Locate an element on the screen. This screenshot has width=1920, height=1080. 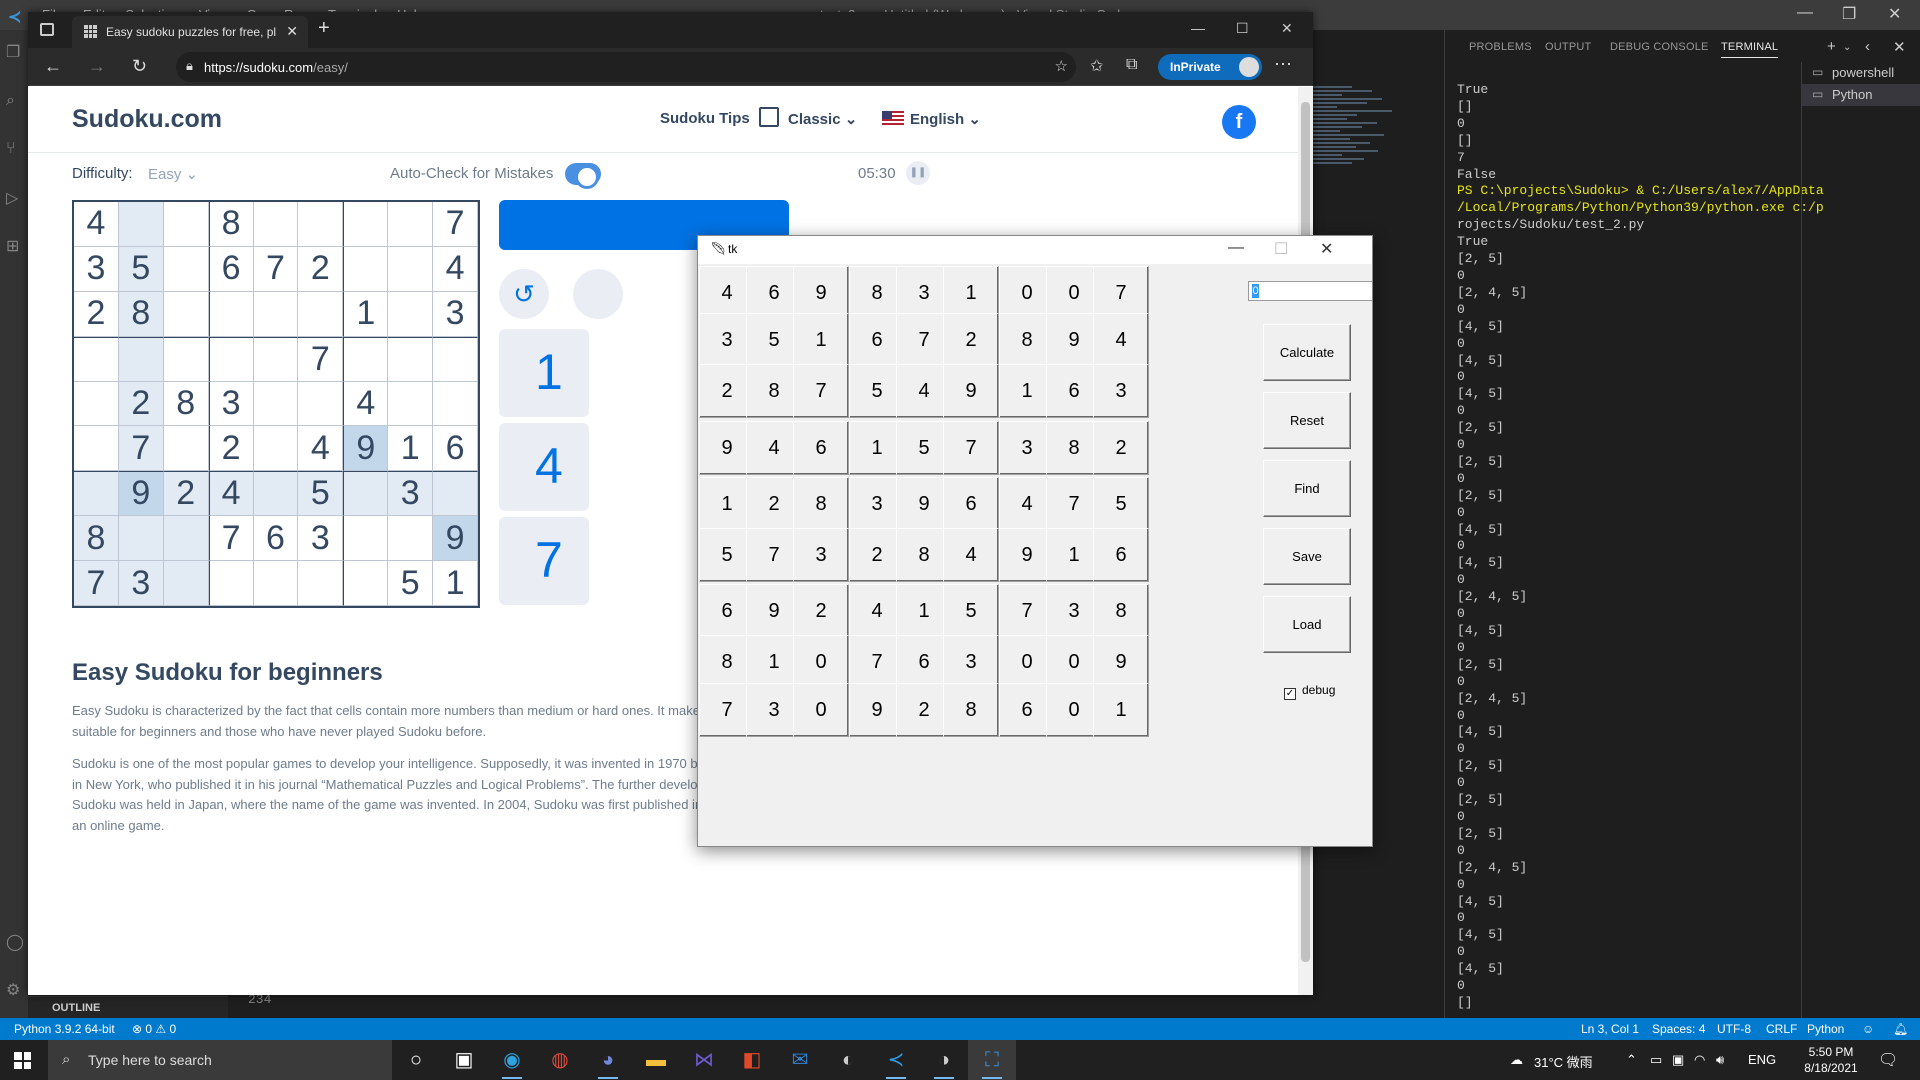
nav-sudoku-tips: Sudoku Tips is located at coordinates (705, 118).